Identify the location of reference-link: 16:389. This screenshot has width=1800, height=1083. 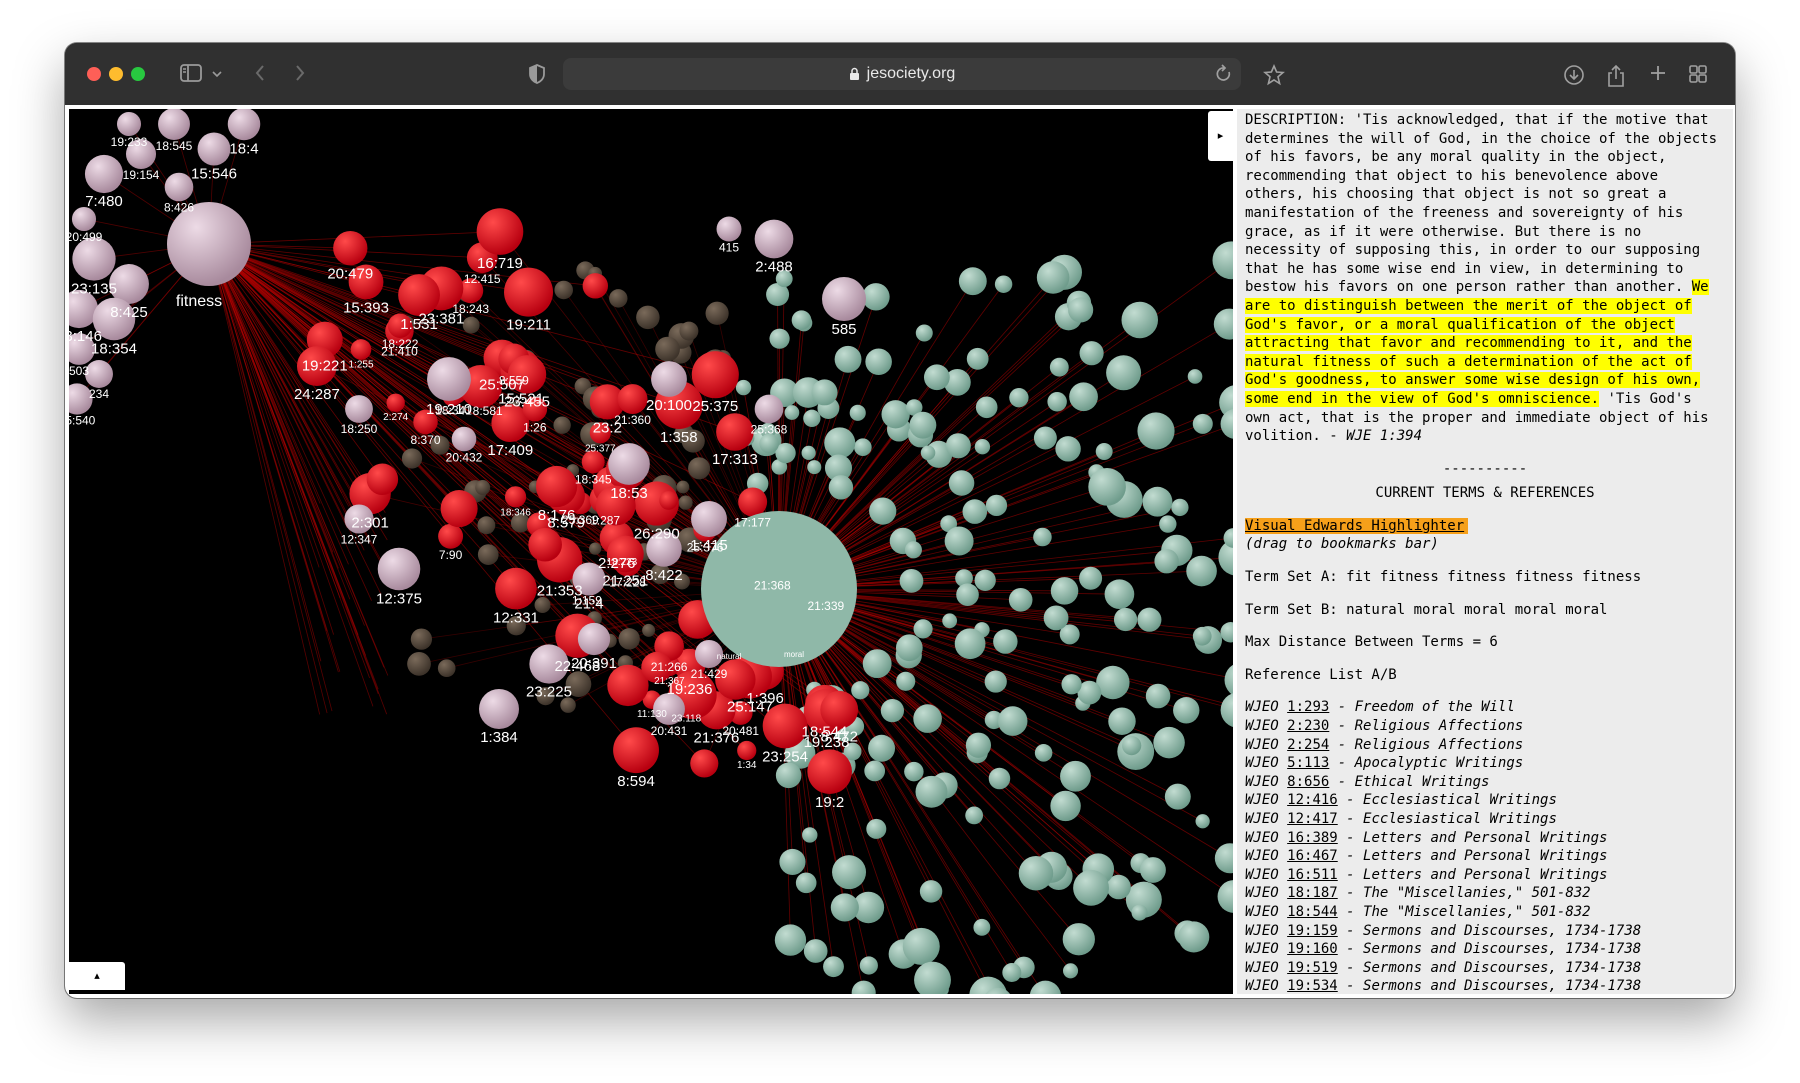
(1312, 838).